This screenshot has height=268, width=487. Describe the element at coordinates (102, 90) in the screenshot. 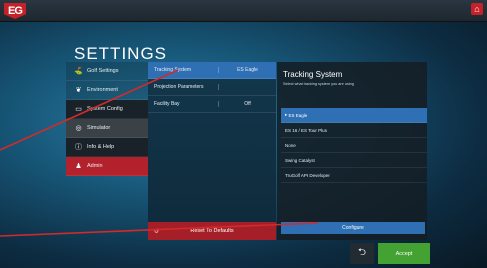

I see `sidebar-item-label: Environment` at that location.